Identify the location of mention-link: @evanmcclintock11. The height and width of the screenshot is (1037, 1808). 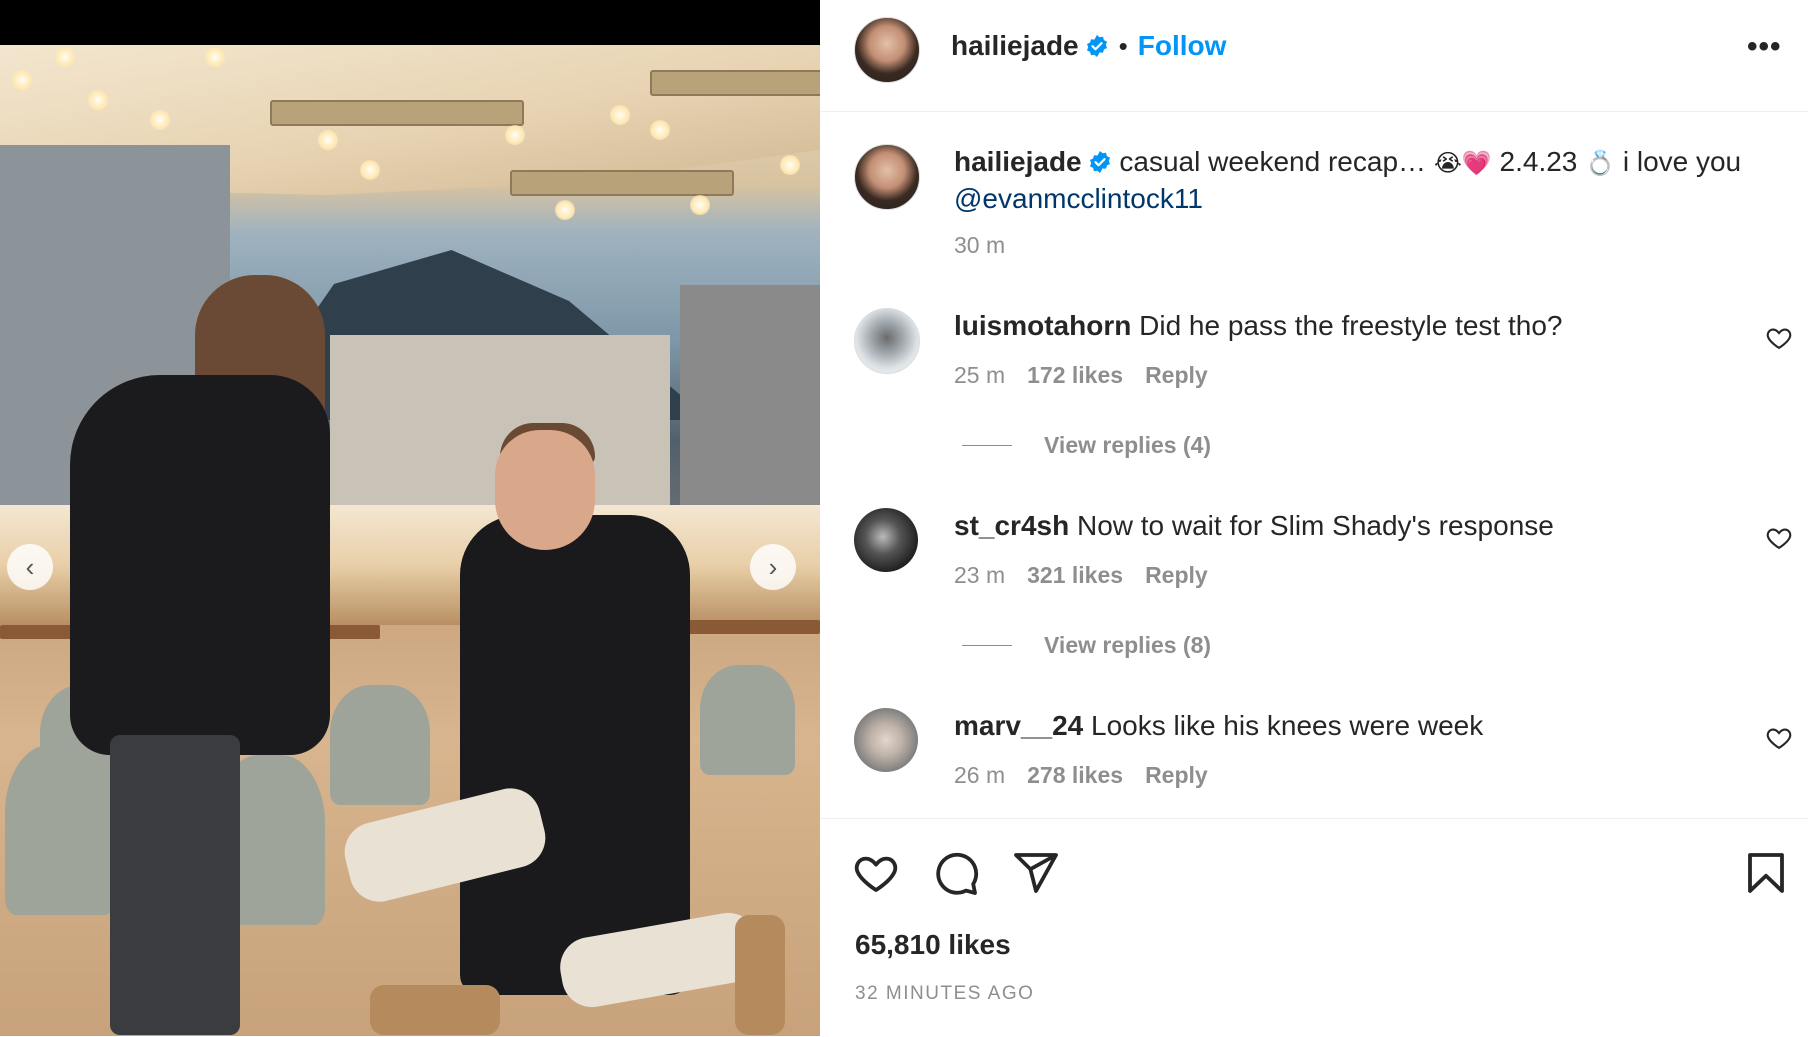
(1078, 198).